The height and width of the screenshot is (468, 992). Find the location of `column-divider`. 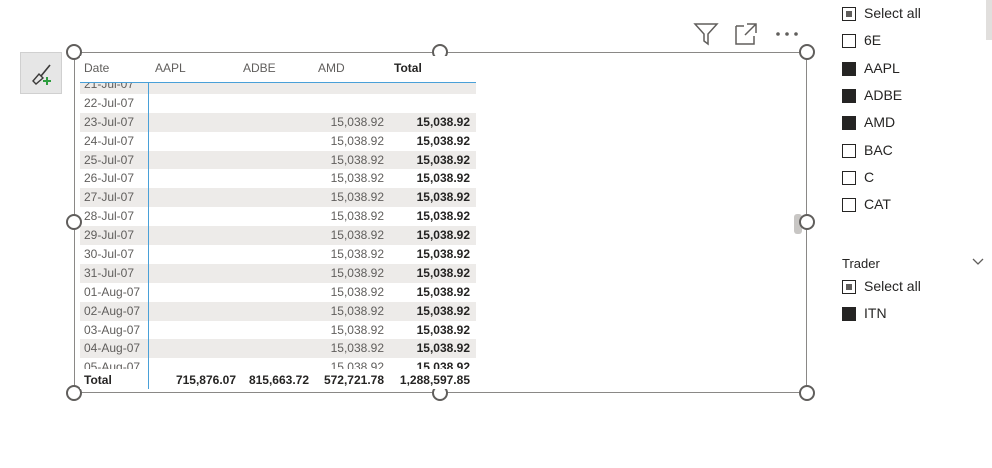

column-divider is located at coordinates (148, 235).